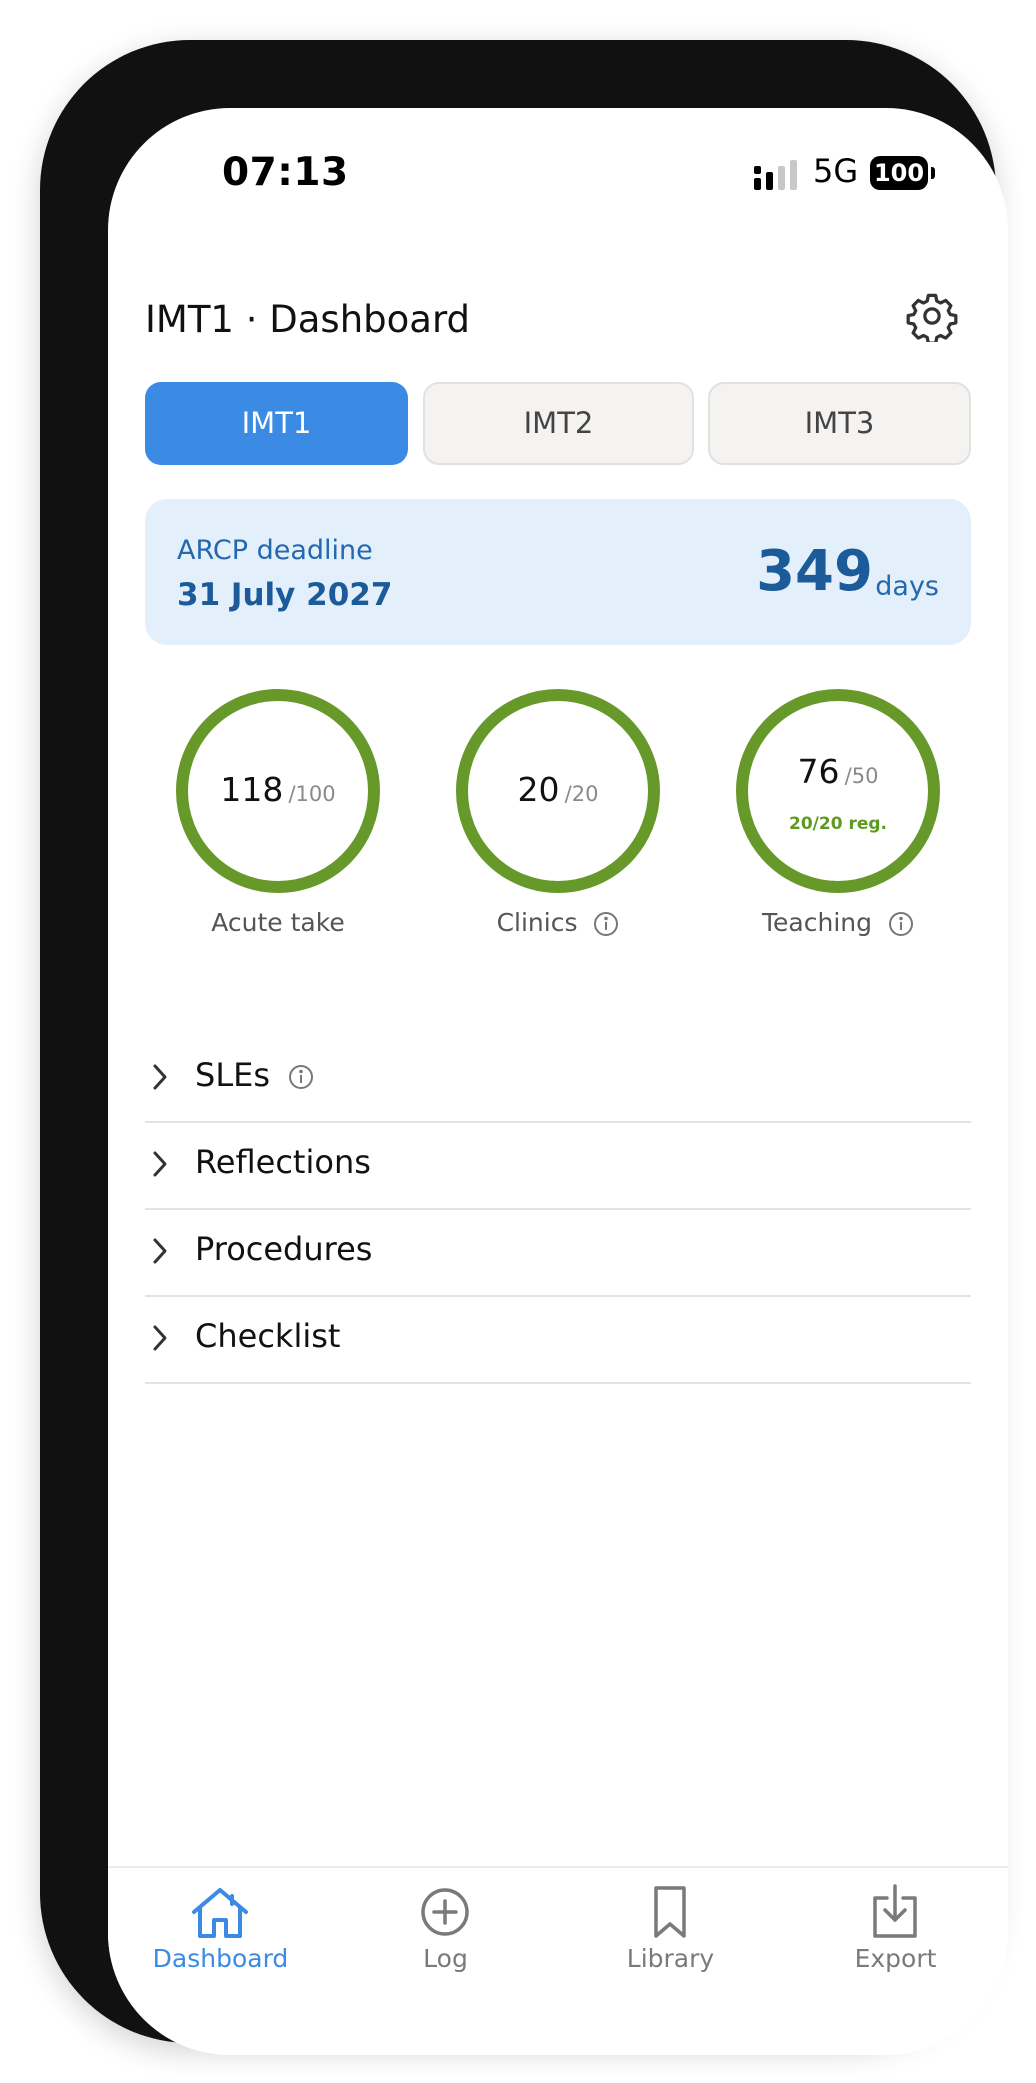 The height and width of the screenshot is (2083, 1036). I want to click on page-title: IMT1 · Dashboard, so click(307, 319).